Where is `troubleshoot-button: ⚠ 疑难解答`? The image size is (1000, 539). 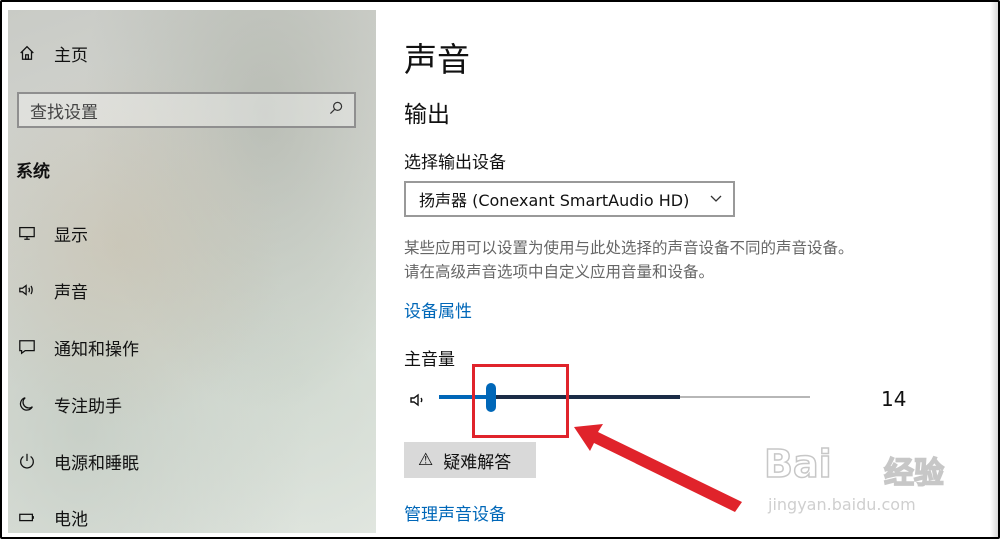 troubleshoot-button: ⚠ 疑难解答 is located at coordinates (470, 460).